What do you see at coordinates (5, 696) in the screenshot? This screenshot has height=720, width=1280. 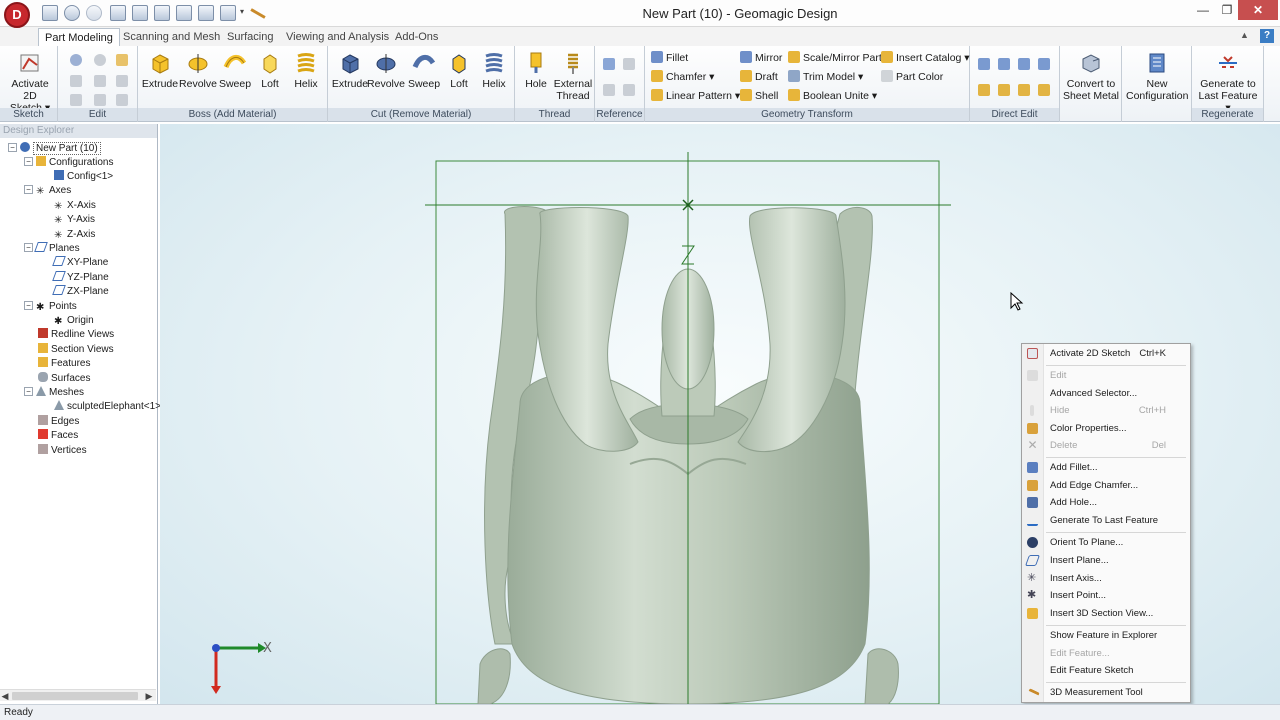 I see `scroll-left-icon: ◀` at bounding box center [5, 696].